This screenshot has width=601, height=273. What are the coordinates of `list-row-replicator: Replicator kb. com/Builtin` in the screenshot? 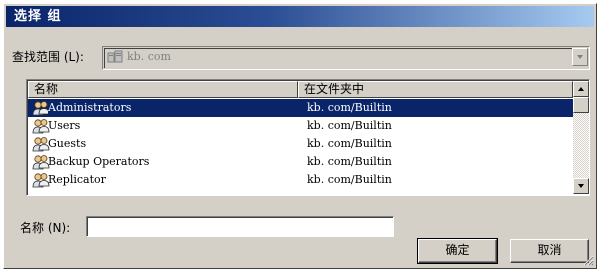 It's located at (300, 180).